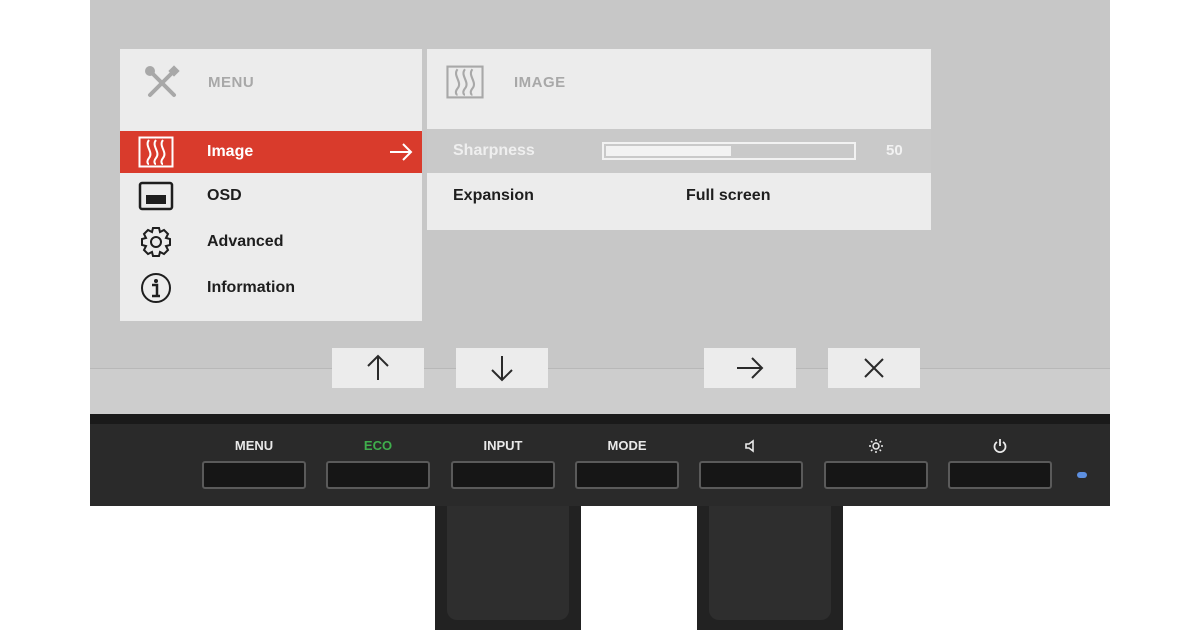 This screenshot has height=630, width=1200. Describe the element at coordinates (540, 82) in the screenshot. I see `submenu-header-label: IMAGE` at that location.